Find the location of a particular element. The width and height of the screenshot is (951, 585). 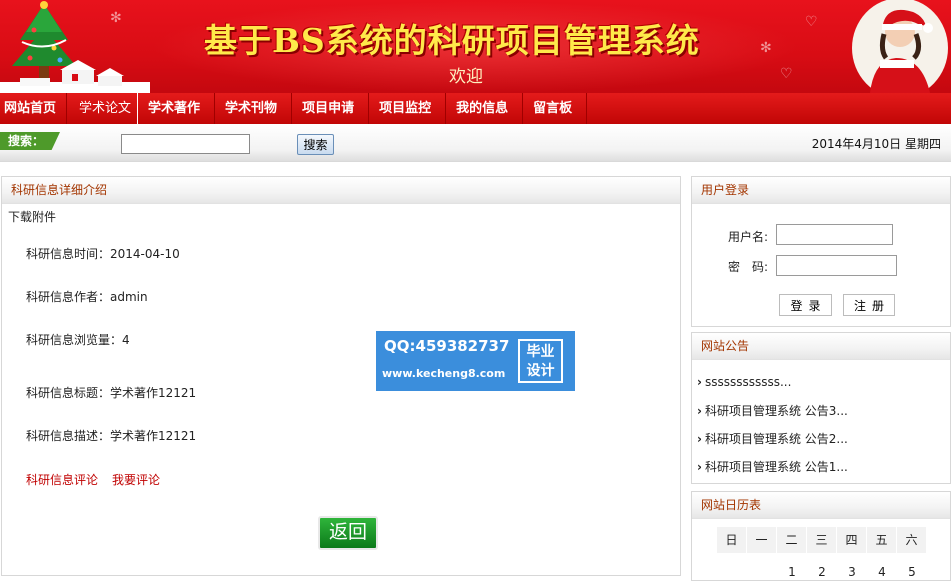

info-views: 科研信息浏览量：4 is located at coordinates (78, 340).